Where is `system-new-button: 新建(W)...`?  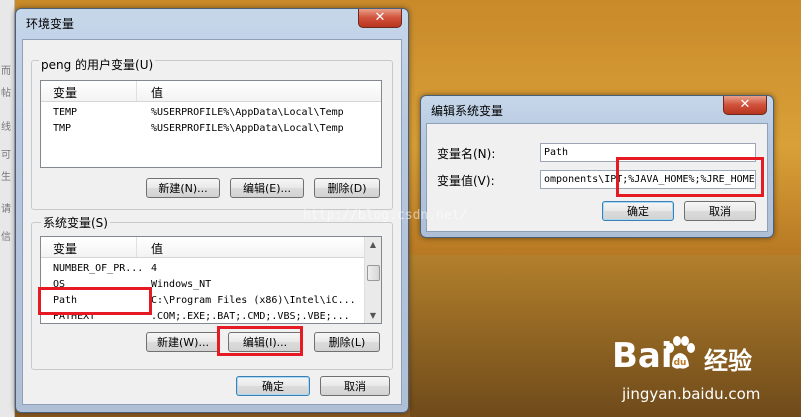 system-new-button: 新建(W)... is located at coordinates (183, 342).